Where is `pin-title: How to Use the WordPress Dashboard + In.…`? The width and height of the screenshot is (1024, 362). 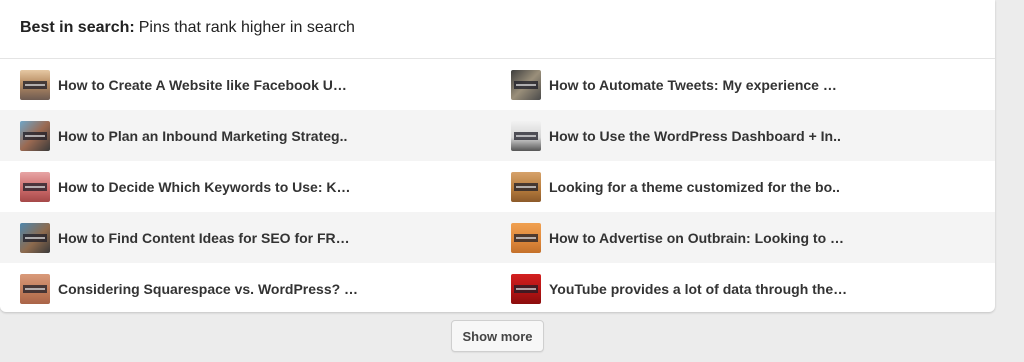
pin-title: How to Use the WordPress Dashboard + In.… is located at coordinates (695, 135).